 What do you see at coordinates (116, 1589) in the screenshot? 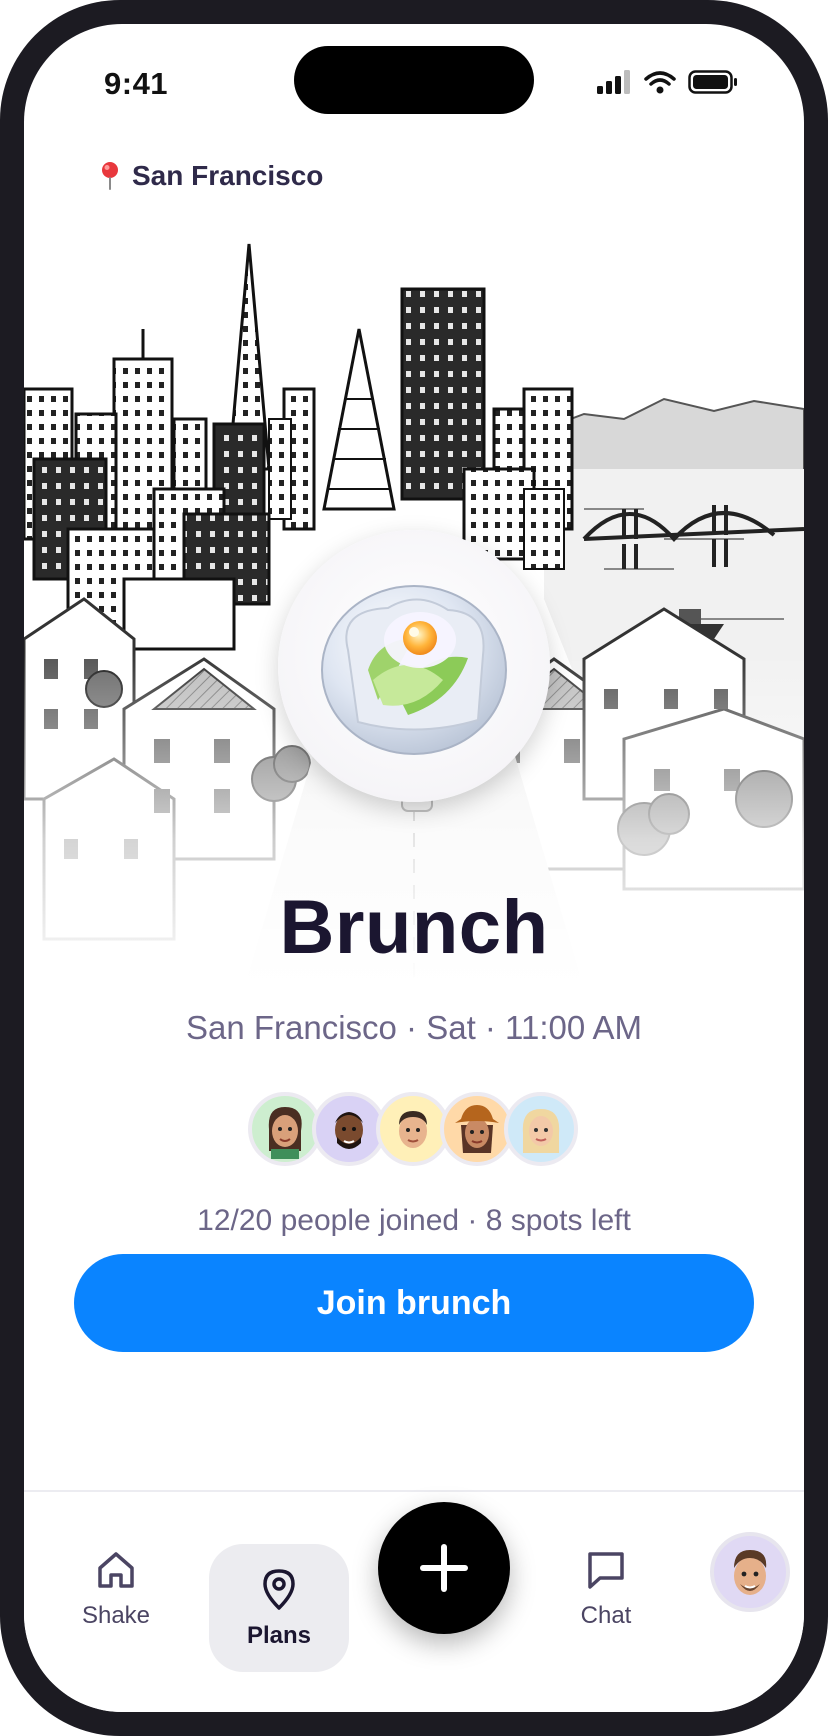
I see `tab-shake: Shake` at bounding box center [116, 1589].